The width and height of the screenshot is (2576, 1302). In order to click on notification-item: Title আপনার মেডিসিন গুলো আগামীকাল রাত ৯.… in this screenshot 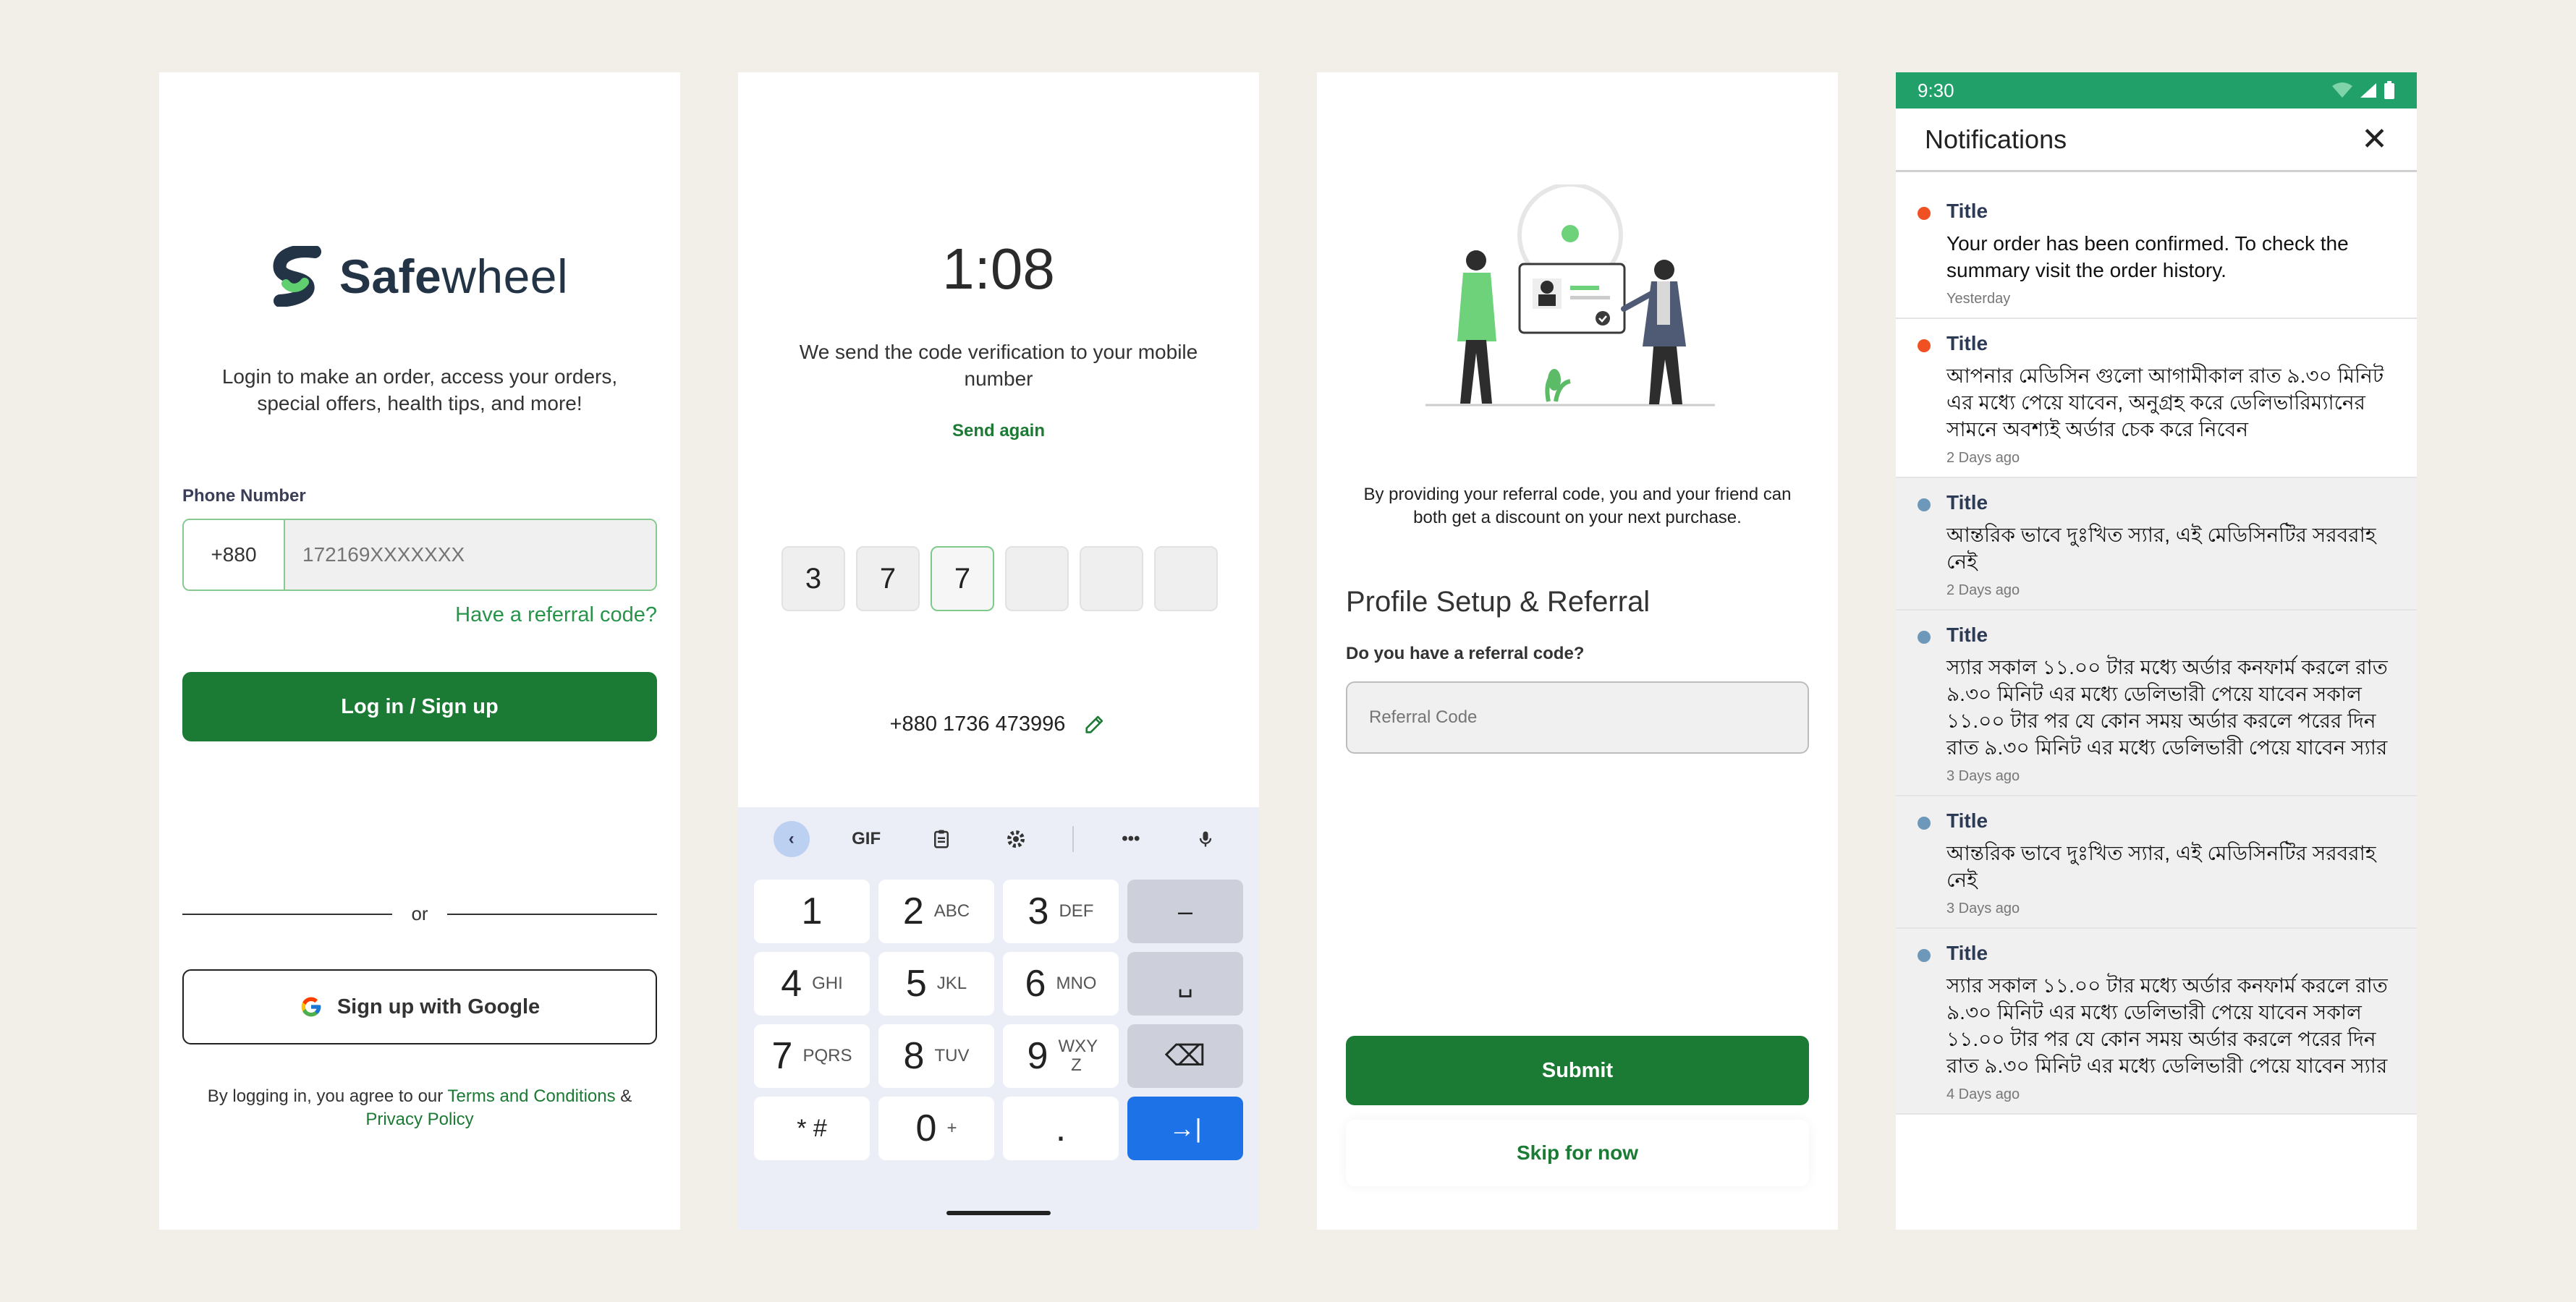, I will do `click(2156, 398)`.